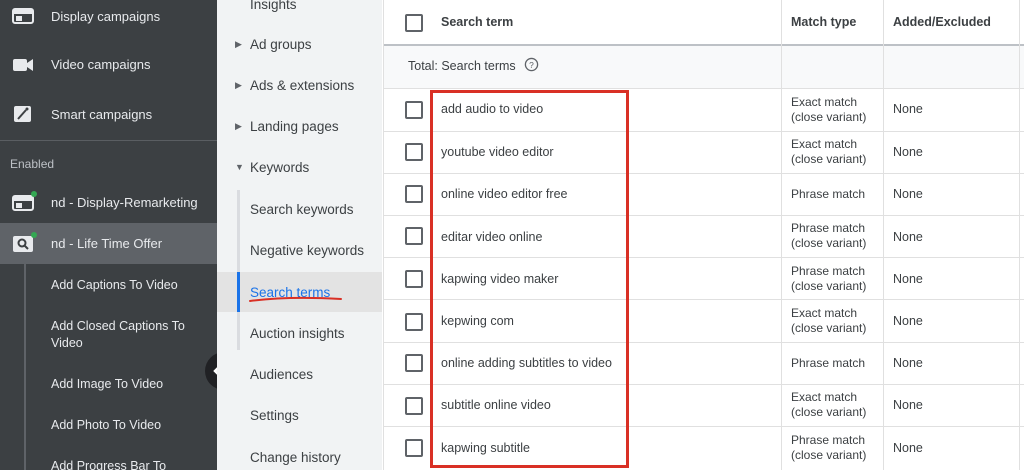  I want to click on table-header: Search term Match type Added/Excluded, so click(703, 23).